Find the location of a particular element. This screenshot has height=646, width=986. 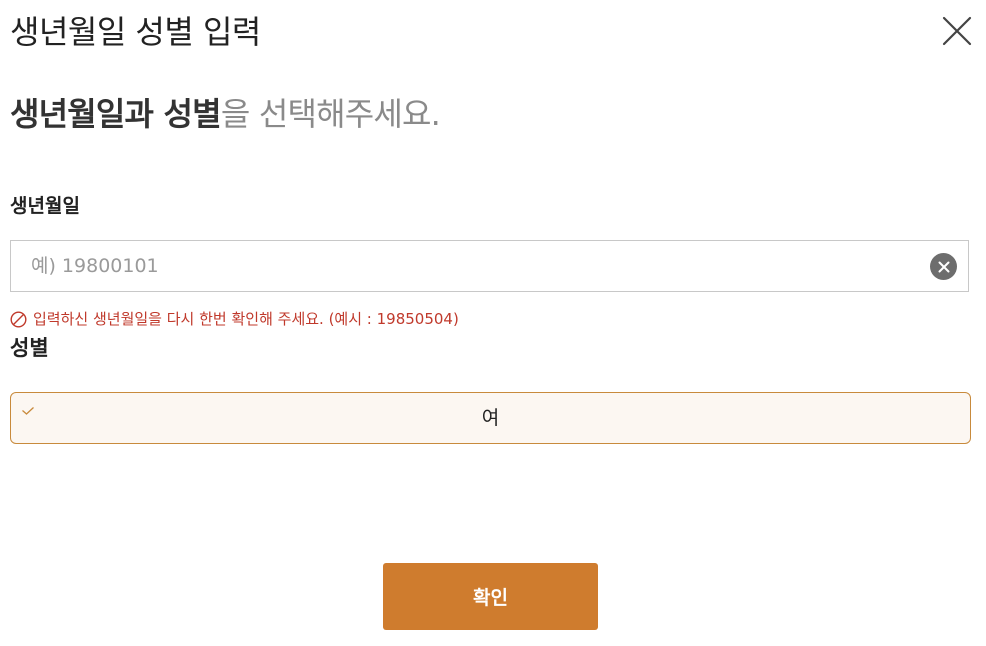

close-icon is located at coordinates (957, 31).